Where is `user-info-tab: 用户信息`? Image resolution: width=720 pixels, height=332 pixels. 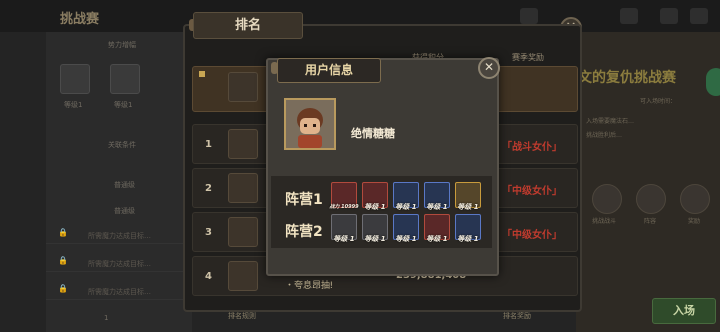 user-info-tab: 用户信息 is located at coordinates (329, 70).